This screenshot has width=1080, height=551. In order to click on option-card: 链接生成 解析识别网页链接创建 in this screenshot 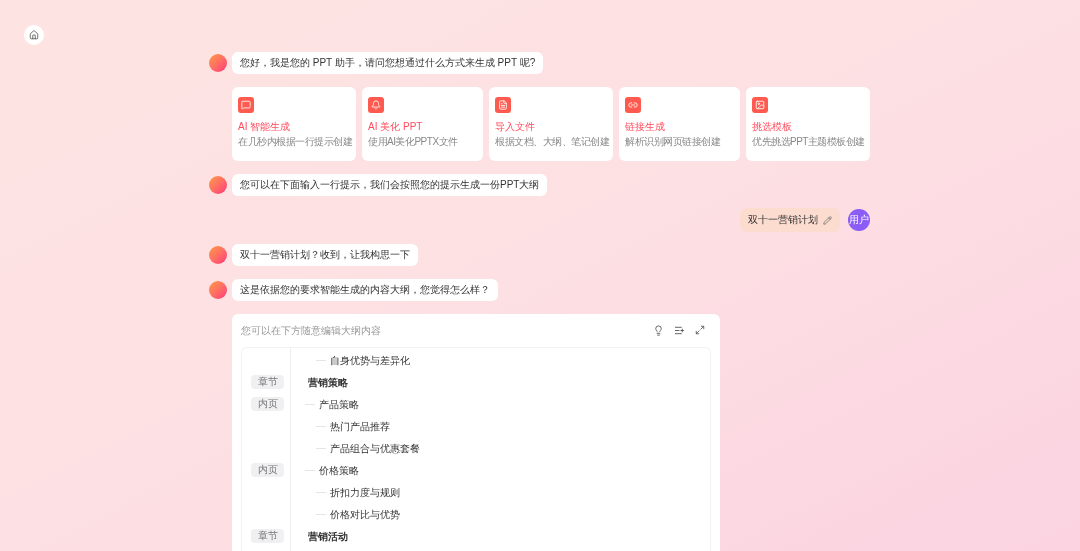, I will do `click(679, 124)`.